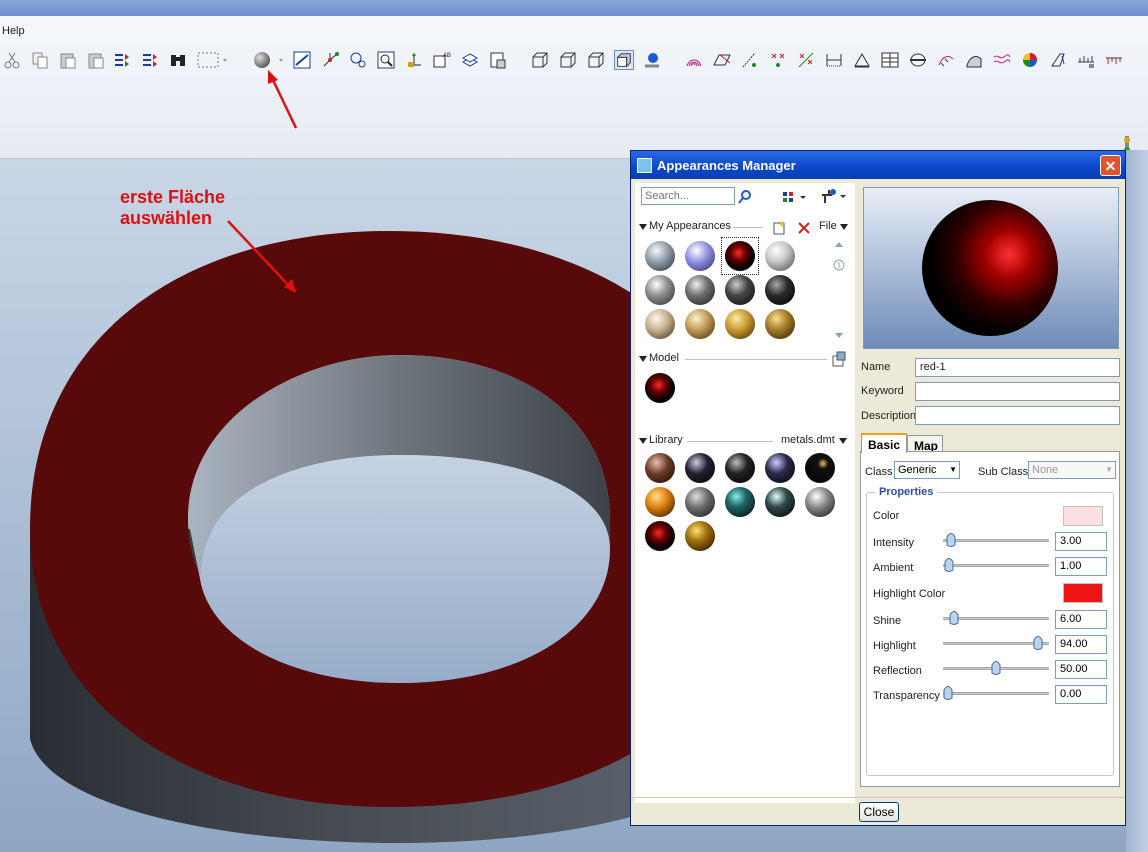 The height and width of the screenshot is (852, 1148). I want to click on ambient-value: 1.00, so click(1081, 566).